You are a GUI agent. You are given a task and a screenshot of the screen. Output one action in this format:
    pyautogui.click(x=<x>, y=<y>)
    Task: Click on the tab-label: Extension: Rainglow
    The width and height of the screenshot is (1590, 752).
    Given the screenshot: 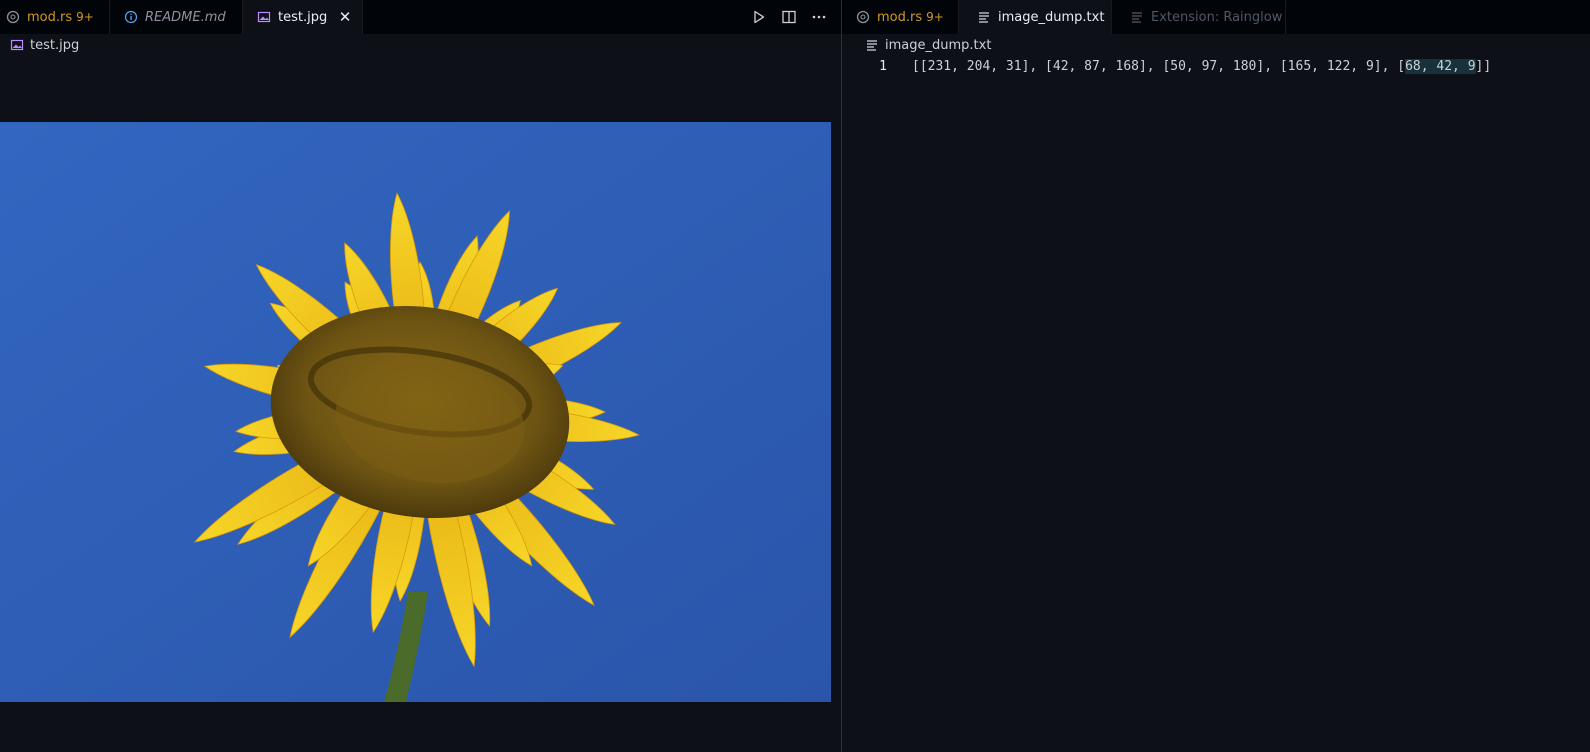 What is the action you would take?
    pyautogui.click(x=1217, y=17)
    